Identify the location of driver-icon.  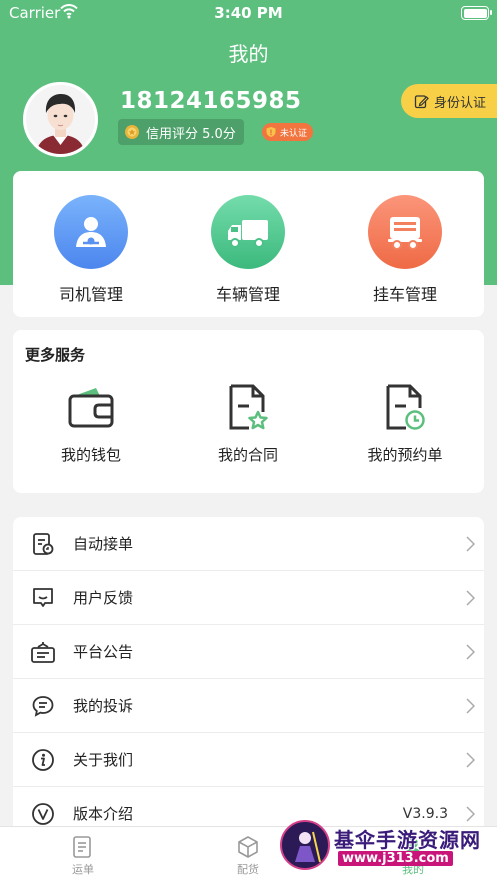
(91, 232).